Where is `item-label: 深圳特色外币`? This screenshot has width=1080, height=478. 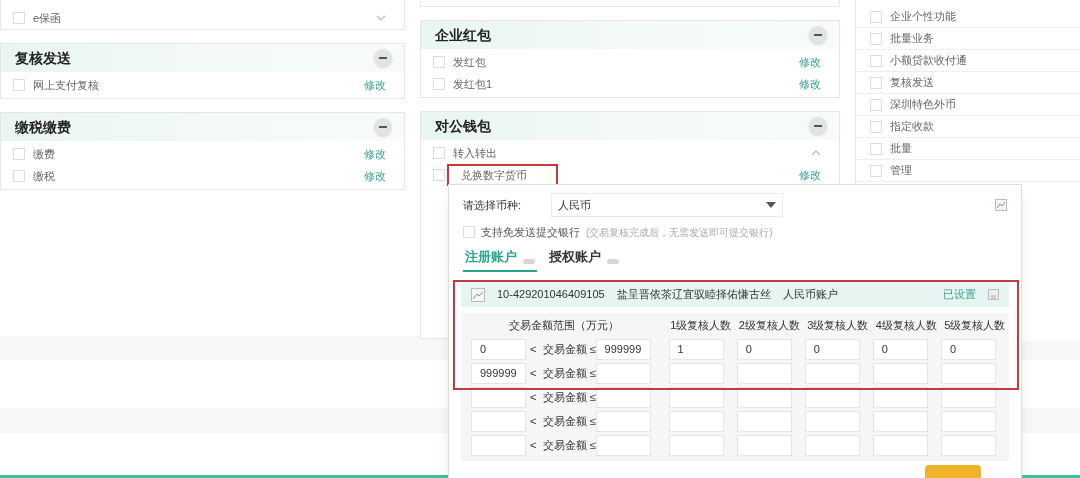 item-label: 深圳特色外币 is located at coordinates (923, 105).